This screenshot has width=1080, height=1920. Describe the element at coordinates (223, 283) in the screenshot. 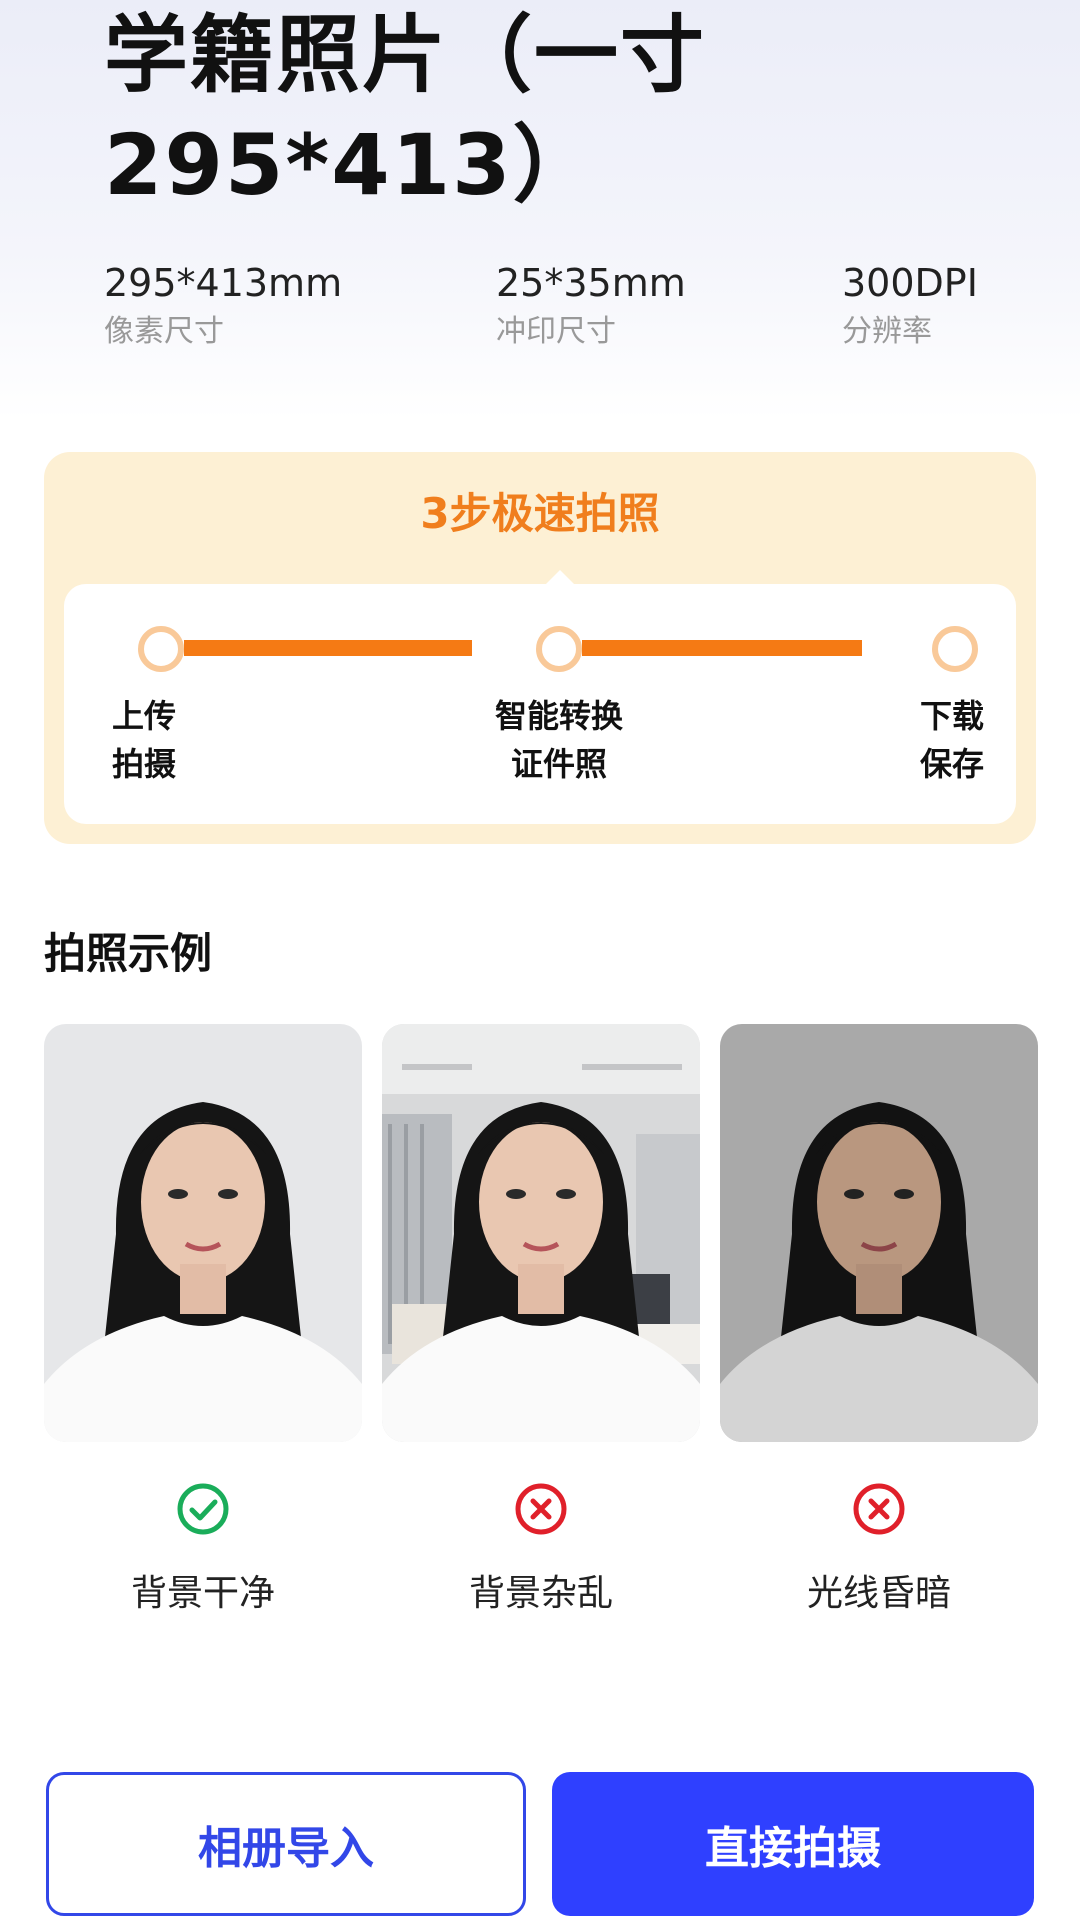

I see `spec-value: 295*413mm` at that location.